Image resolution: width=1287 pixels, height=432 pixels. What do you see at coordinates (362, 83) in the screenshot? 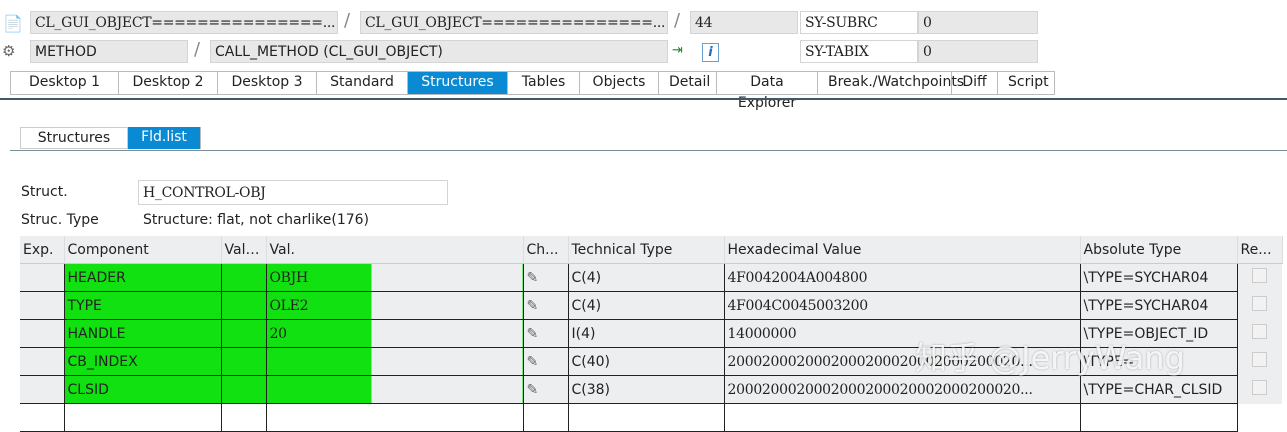
I see `tab-standard: Standard` at bounding box center [362, 83].